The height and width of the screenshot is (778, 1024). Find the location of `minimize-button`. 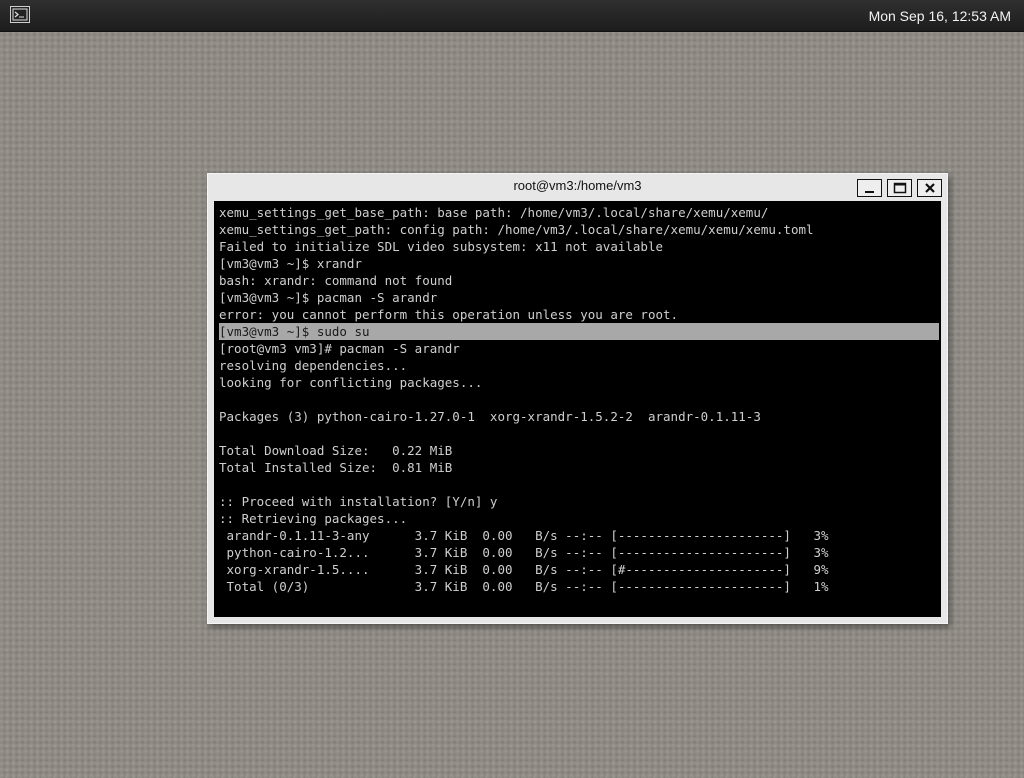

minimize-button is located at coordinates (869, 188).